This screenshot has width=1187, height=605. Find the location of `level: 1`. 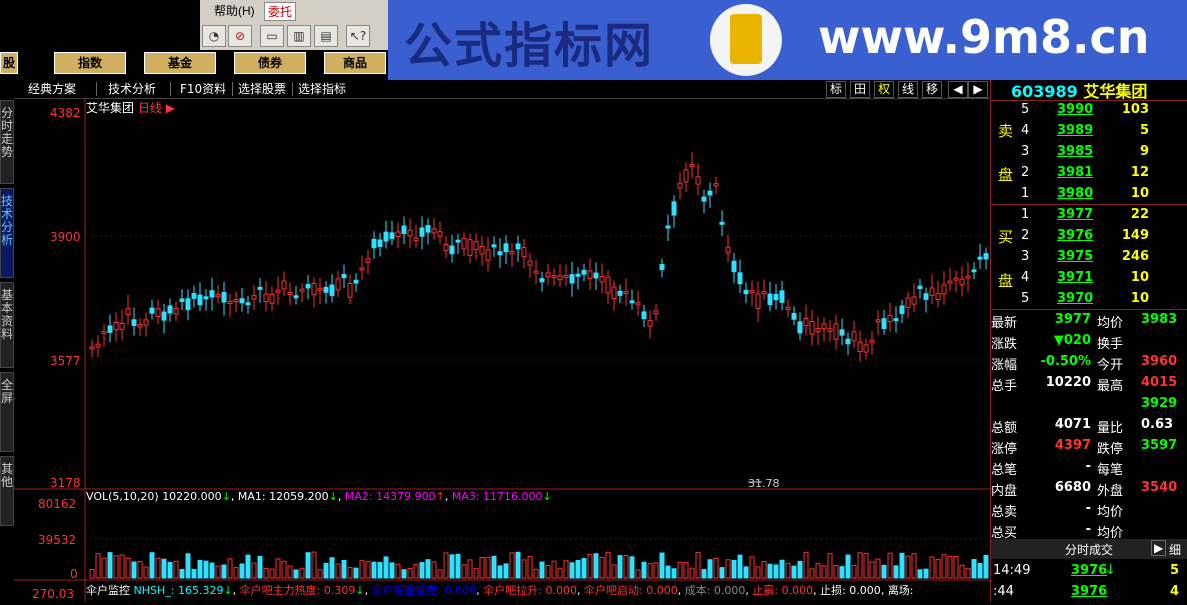

level: 1 is located at coordinates (1025, 214).